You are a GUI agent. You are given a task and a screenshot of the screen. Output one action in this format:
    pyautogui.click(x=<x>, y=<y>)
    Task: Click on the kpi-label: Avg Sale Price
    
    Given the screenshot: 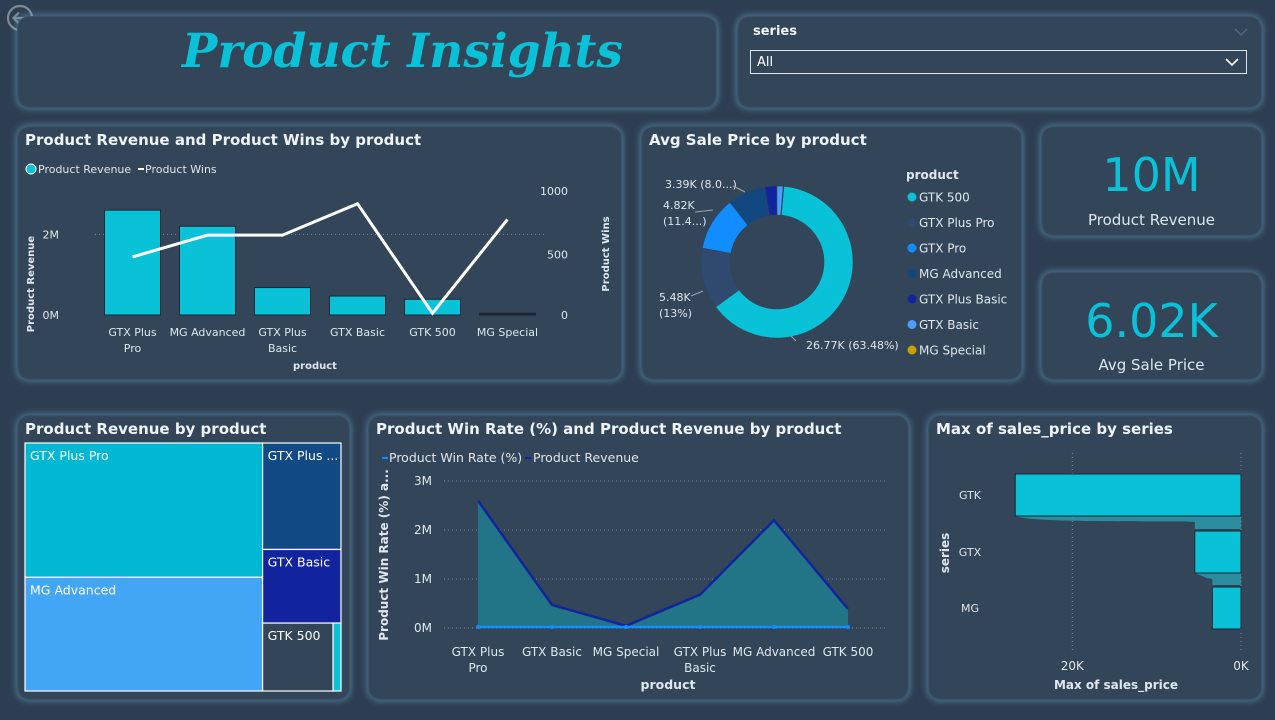 What is the action you would take?
    pyautogui.click(x=1151, y=365)
    